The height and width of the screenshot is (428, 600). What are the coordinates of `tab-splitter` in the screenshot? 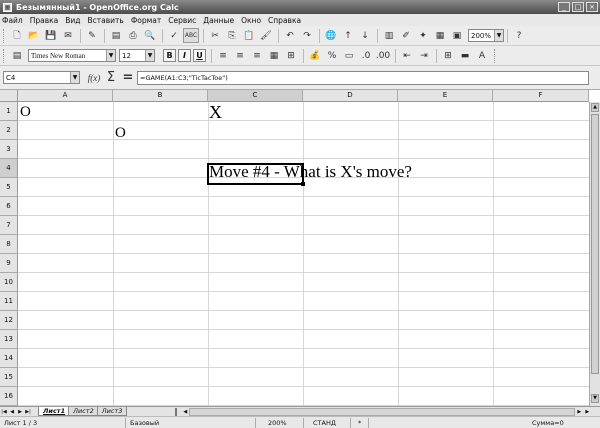 It's located at (176, 411).